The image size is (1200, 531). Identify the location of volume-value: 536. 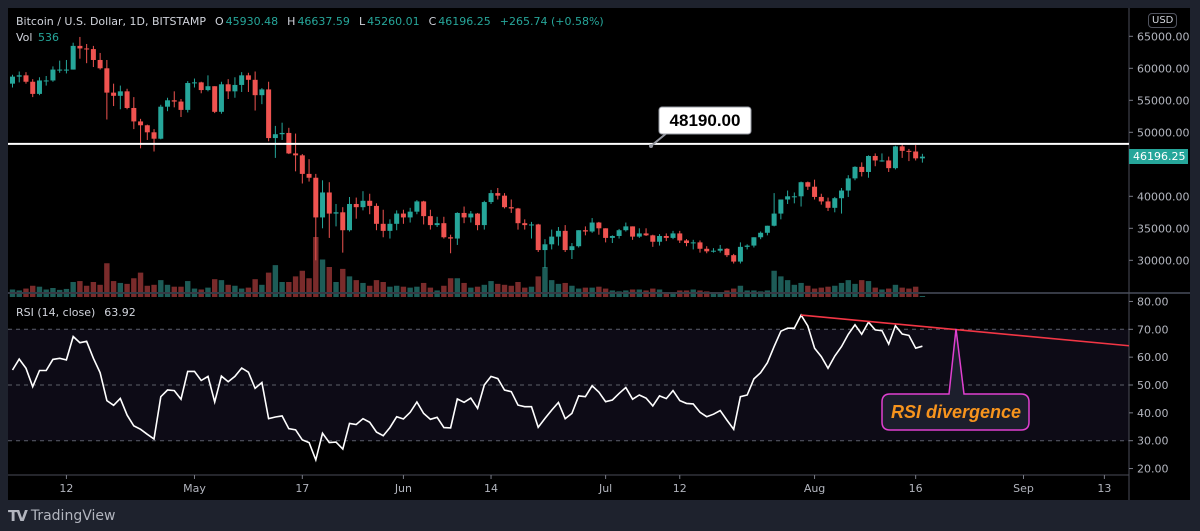
(48, 37).